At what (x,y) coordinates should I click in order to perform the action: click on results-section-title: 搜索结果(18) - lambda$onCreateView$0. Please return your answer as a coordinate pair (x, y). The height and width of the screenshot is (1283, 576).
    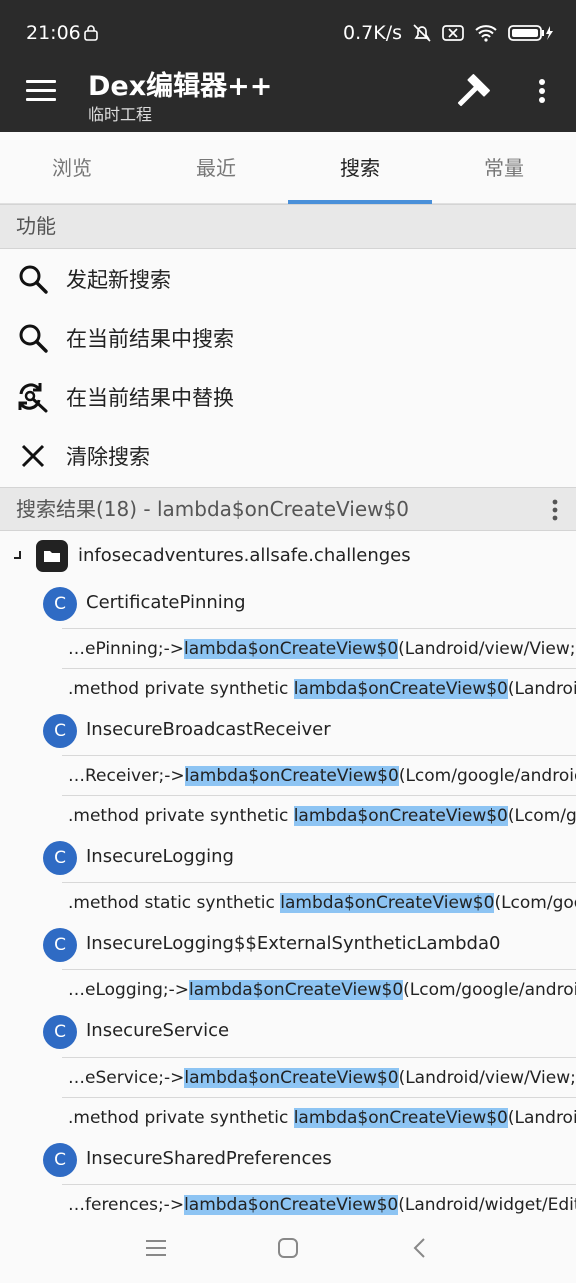
    Looking at the image, I should click on (212, 509).